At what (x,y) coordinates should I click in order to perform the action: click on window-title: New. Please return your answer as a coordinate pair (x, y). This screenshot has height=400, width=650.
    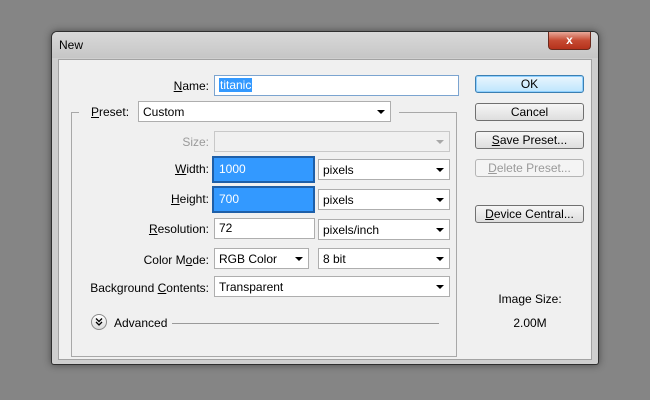
    Looking at the image, I should click on (71, 45).